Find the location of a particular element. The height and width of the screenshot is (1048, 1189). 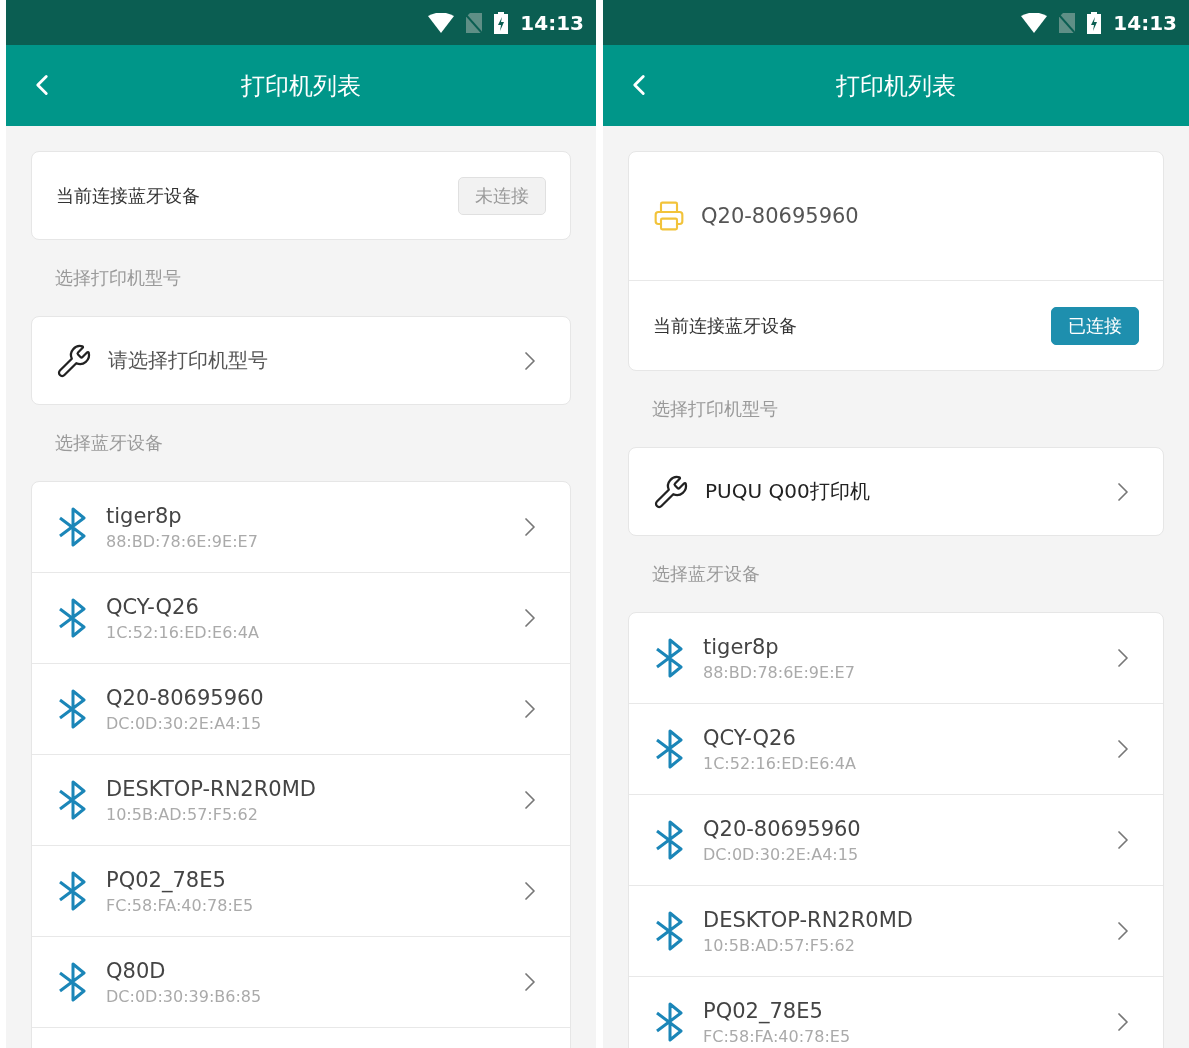

printer-model: PUQU Q00打印机 is located at coordinates (788, 491).